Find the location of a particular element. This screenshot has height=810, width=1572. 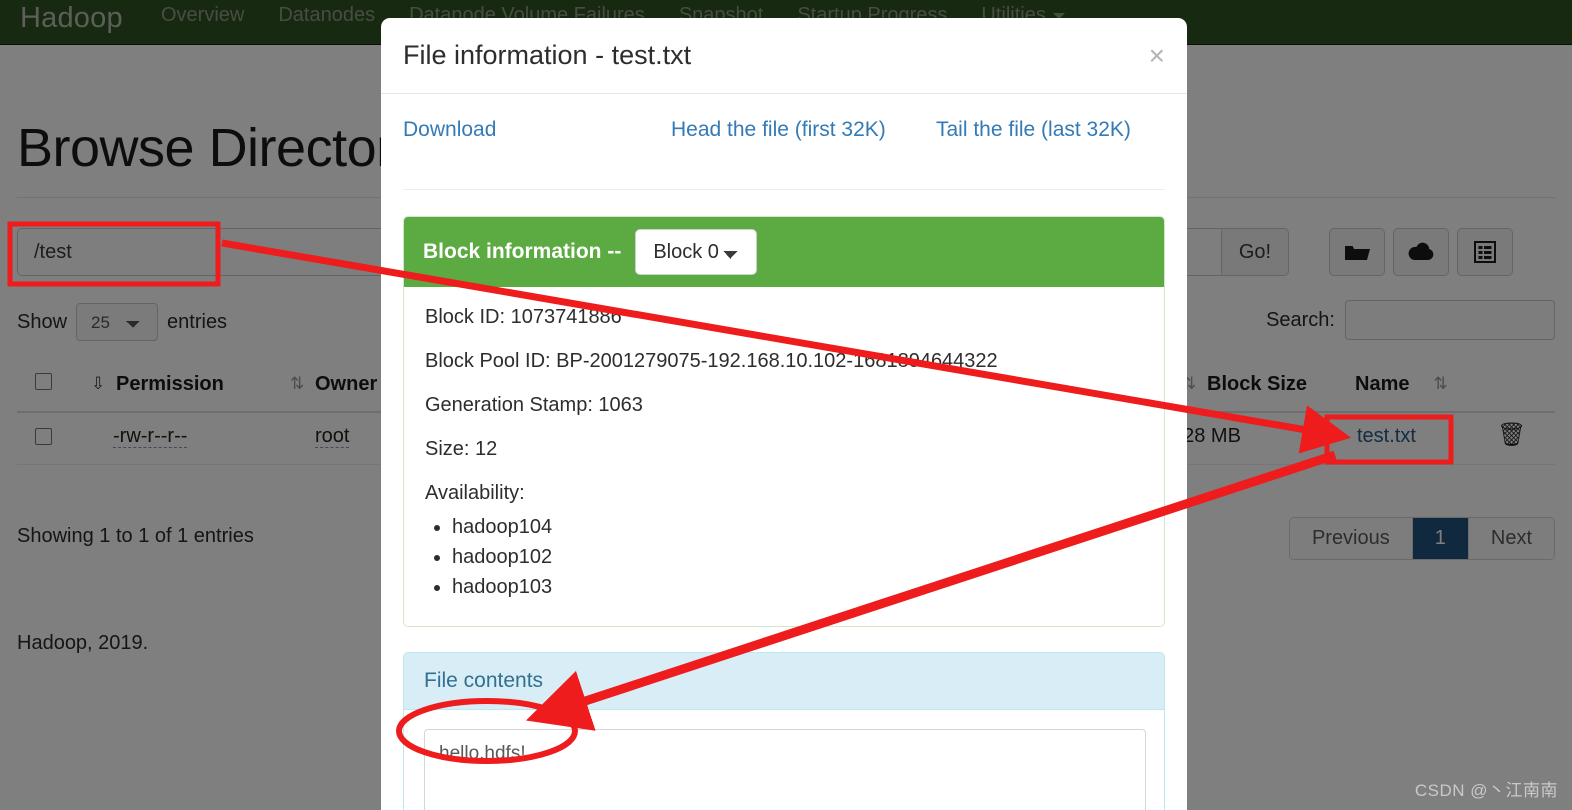

download-link: Download is located at coordinates (449, 130).